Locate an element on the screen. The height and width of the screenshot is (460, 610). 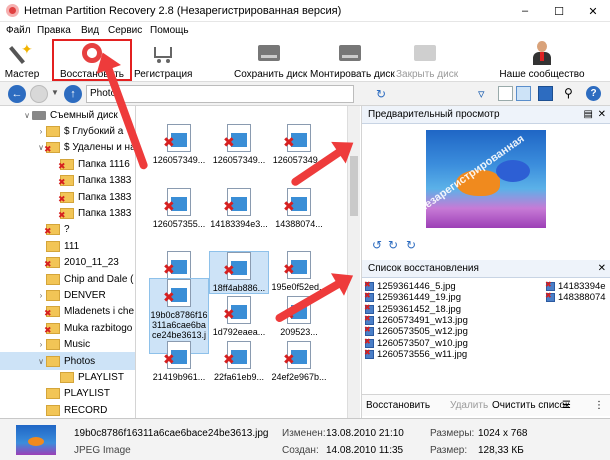
tree-folder: › $ Глубокий а is located at coordinates (67, 131).